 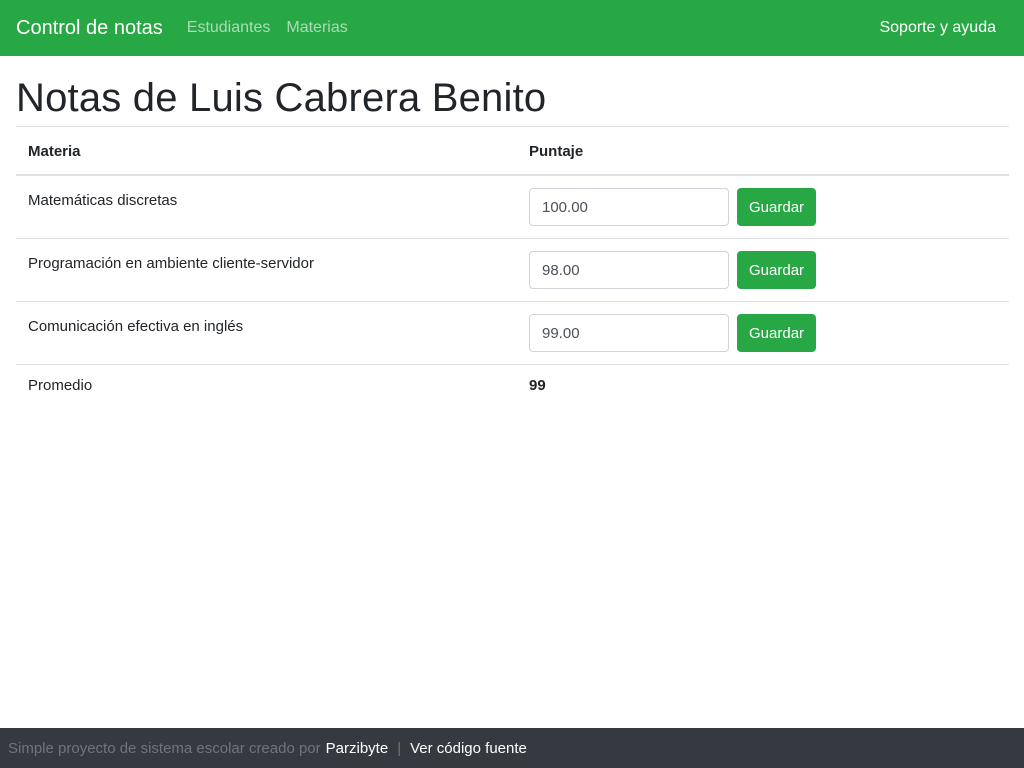 I want to click on nav-link-estudiantes: Estudiantes, so click(x=229, y=28).